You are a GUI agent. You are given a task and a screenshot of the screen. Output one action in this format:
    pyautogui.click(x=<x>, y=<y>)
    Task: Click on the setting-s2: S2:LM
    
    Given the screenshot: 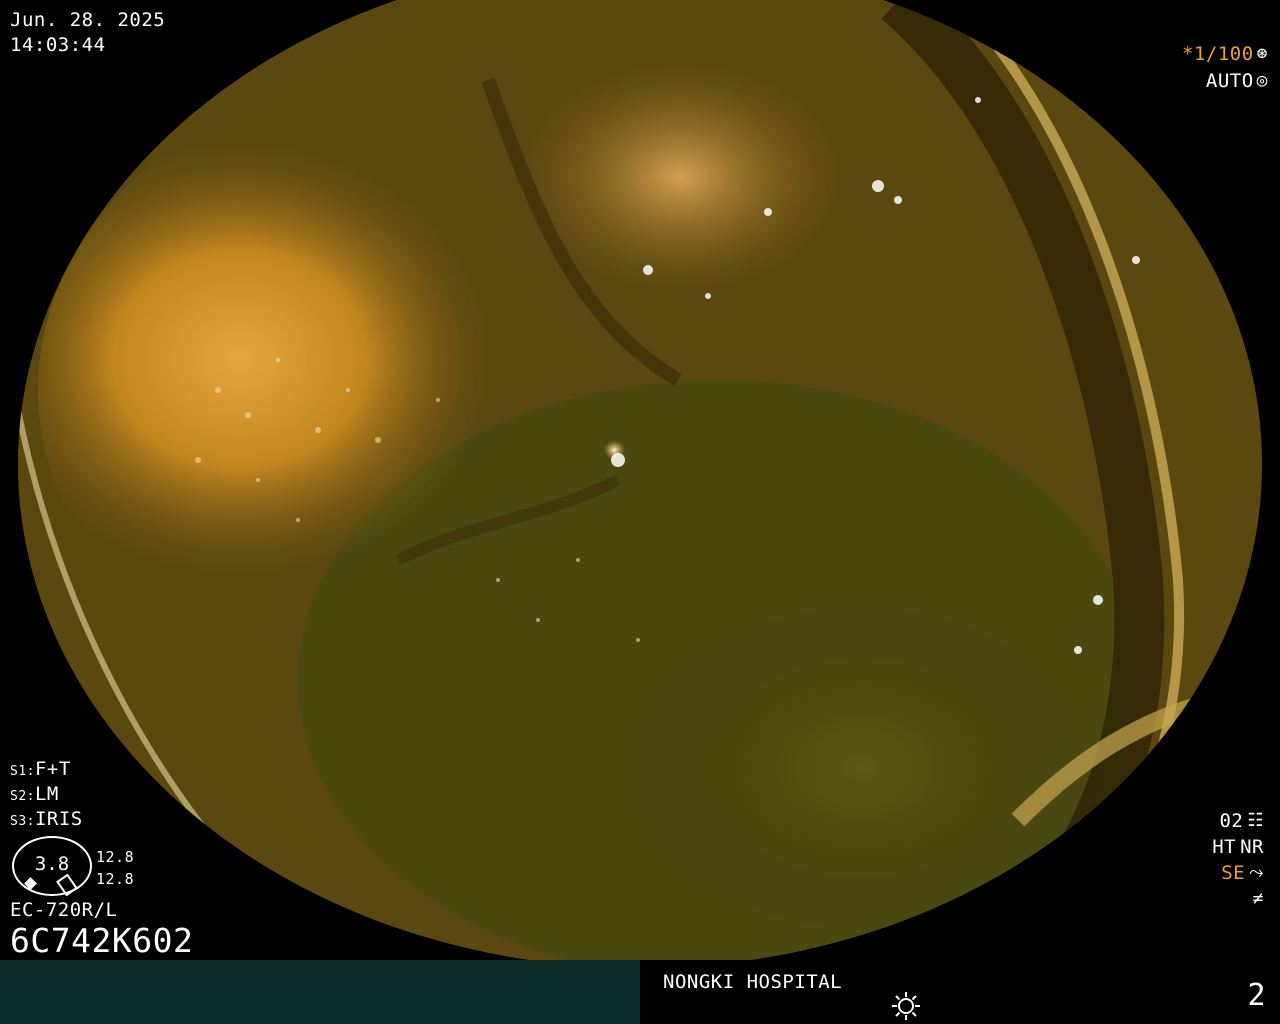 What is the action you would take?
    pyautogui.click(x=46, y=794)
    